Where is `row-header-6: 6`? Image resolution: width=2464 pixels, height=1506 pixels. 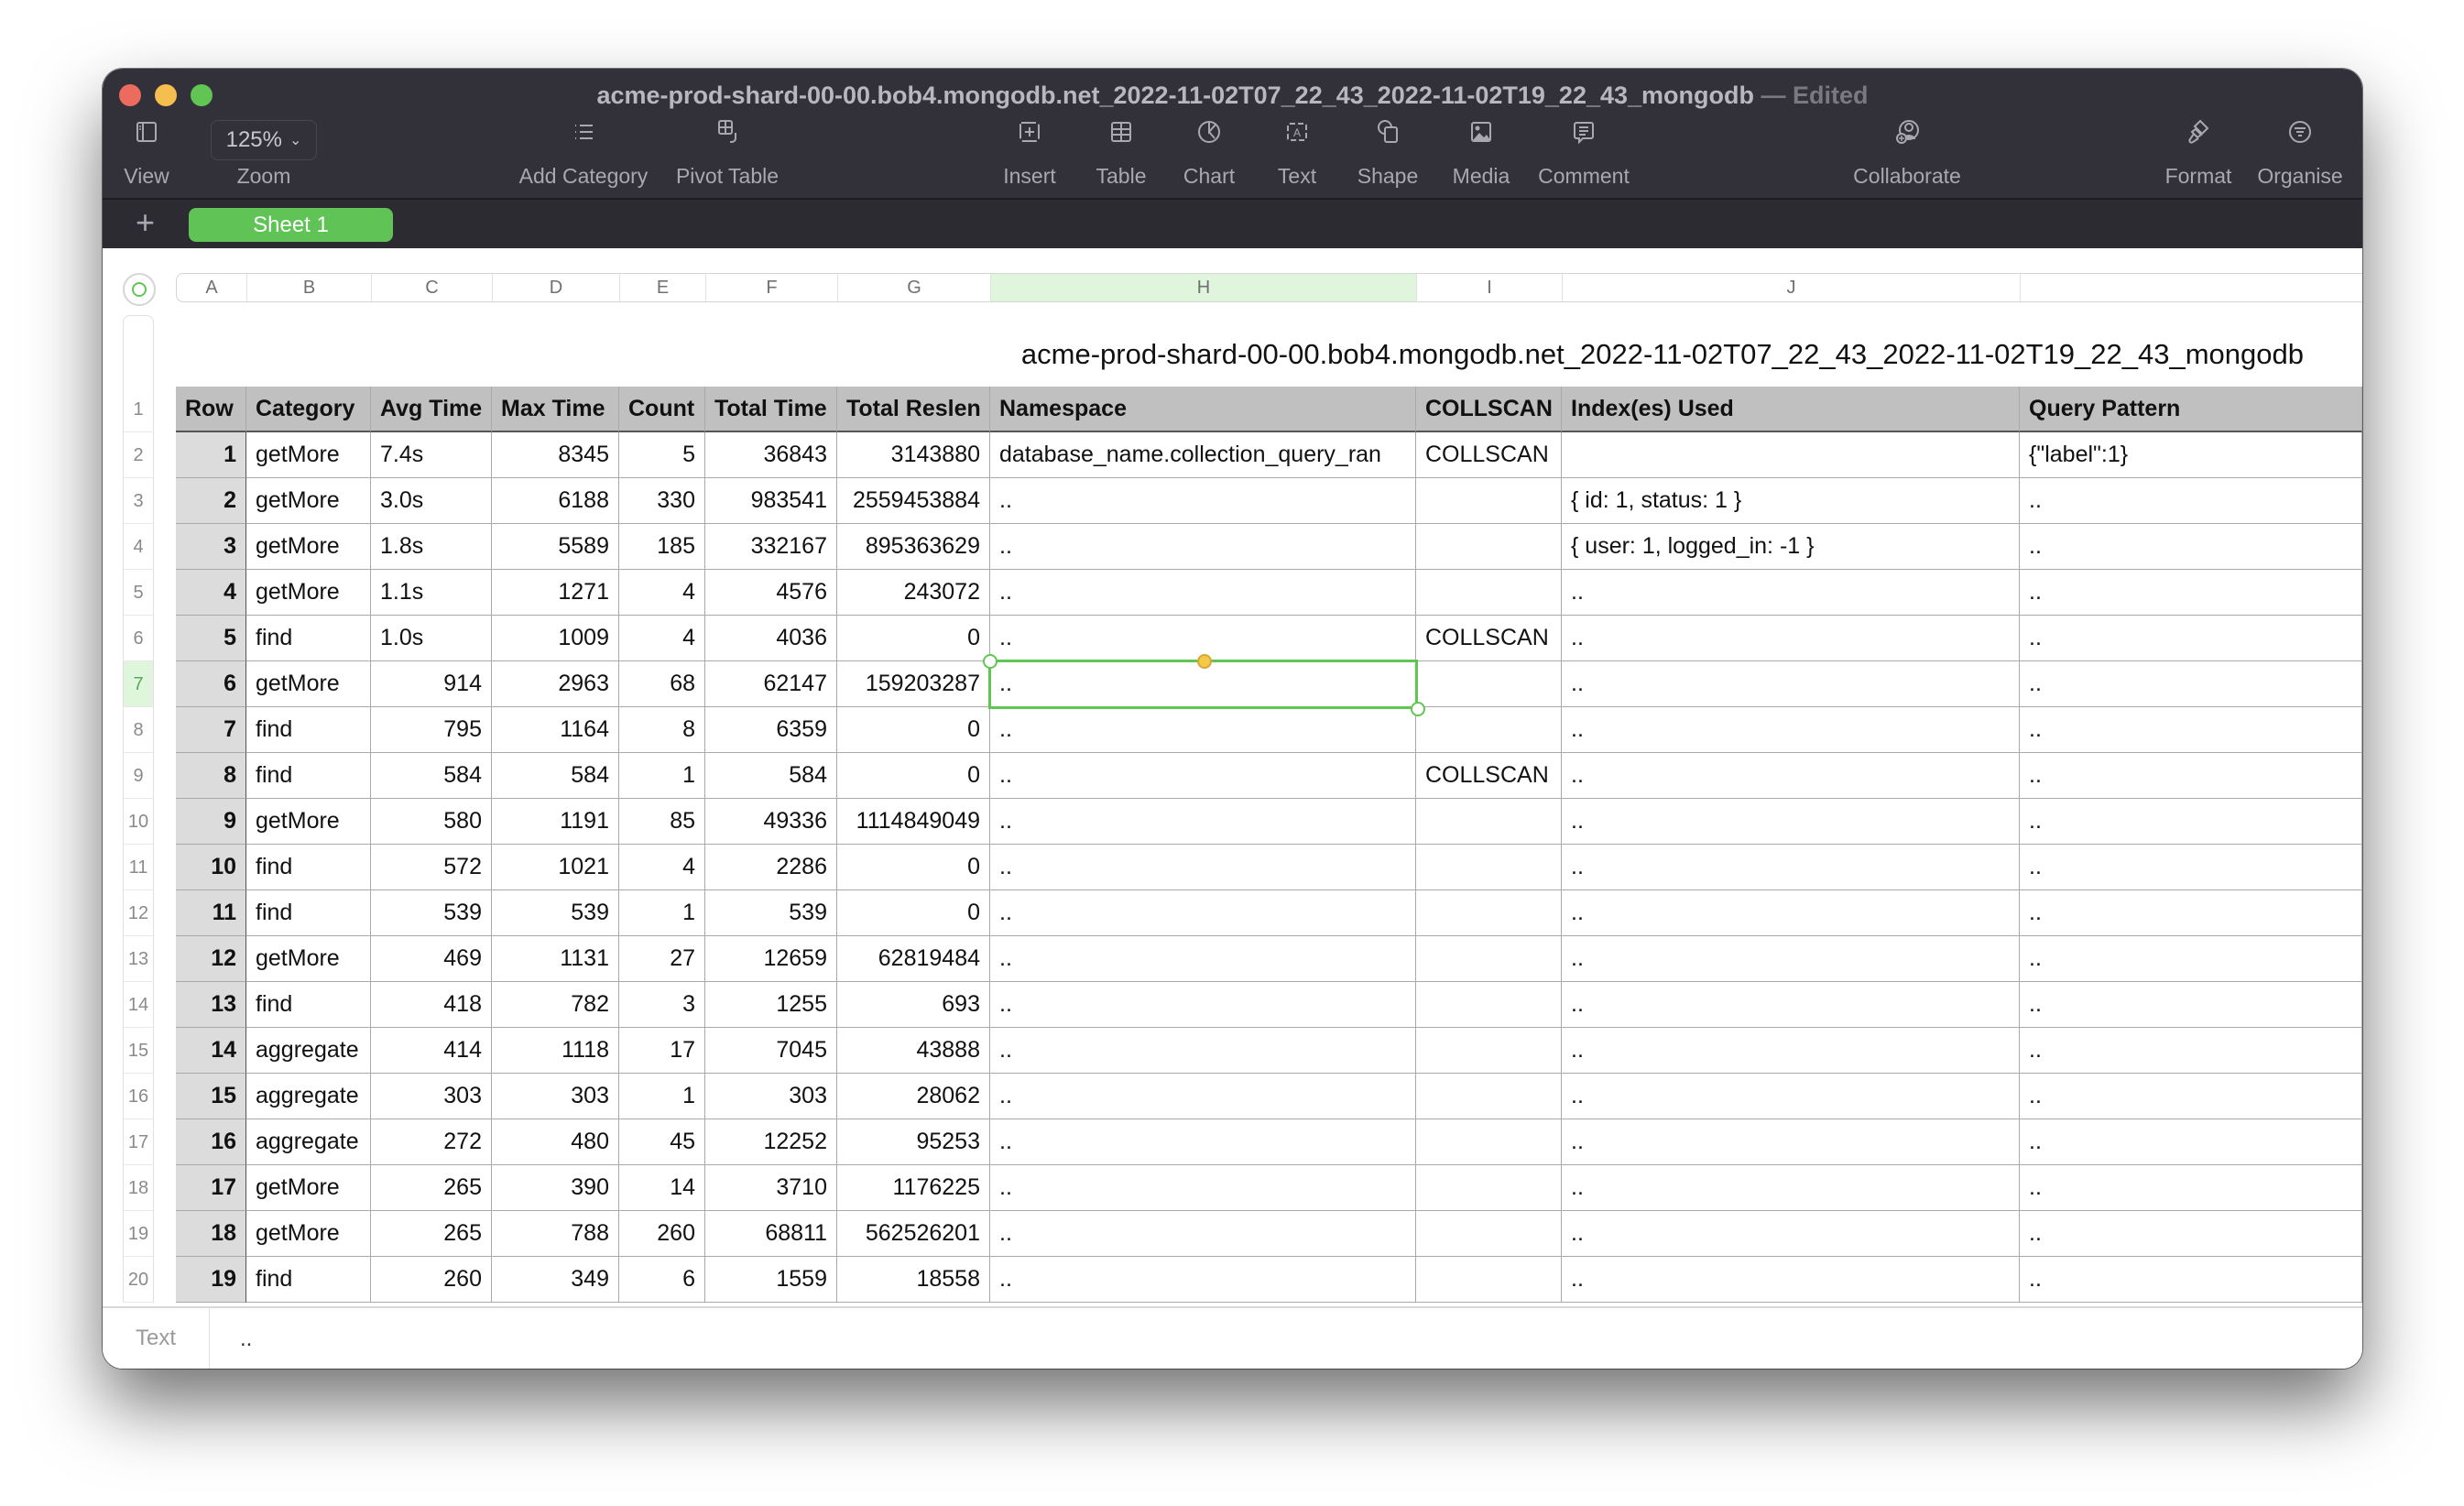 row-header-6: 6 is located at coordinates (138, 638).